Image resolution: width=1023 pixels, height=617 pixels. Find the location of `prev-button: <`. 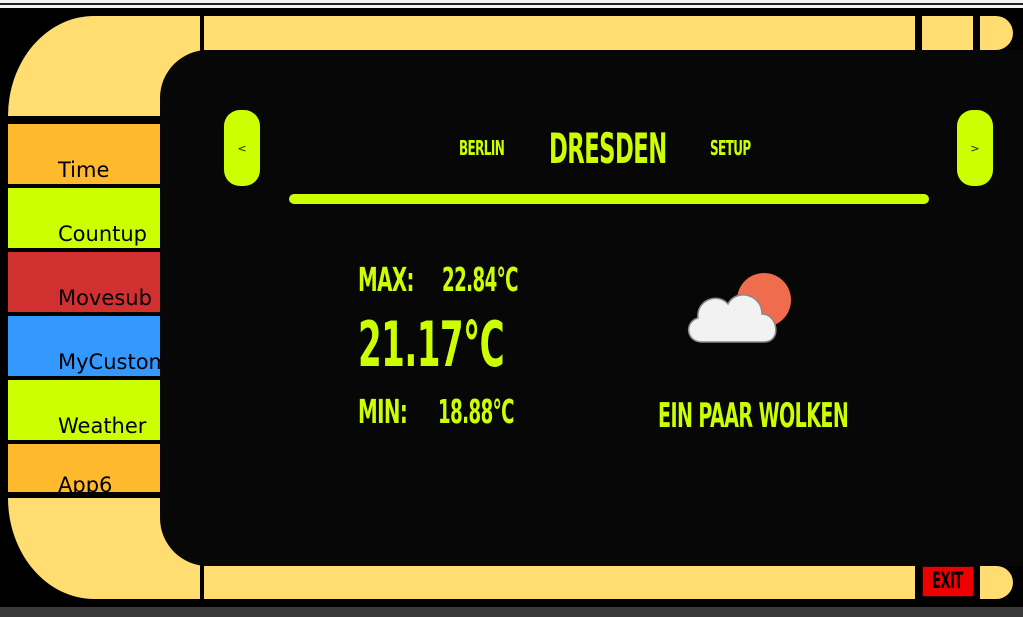

prev-button: < is located at coordinates (242, 148).